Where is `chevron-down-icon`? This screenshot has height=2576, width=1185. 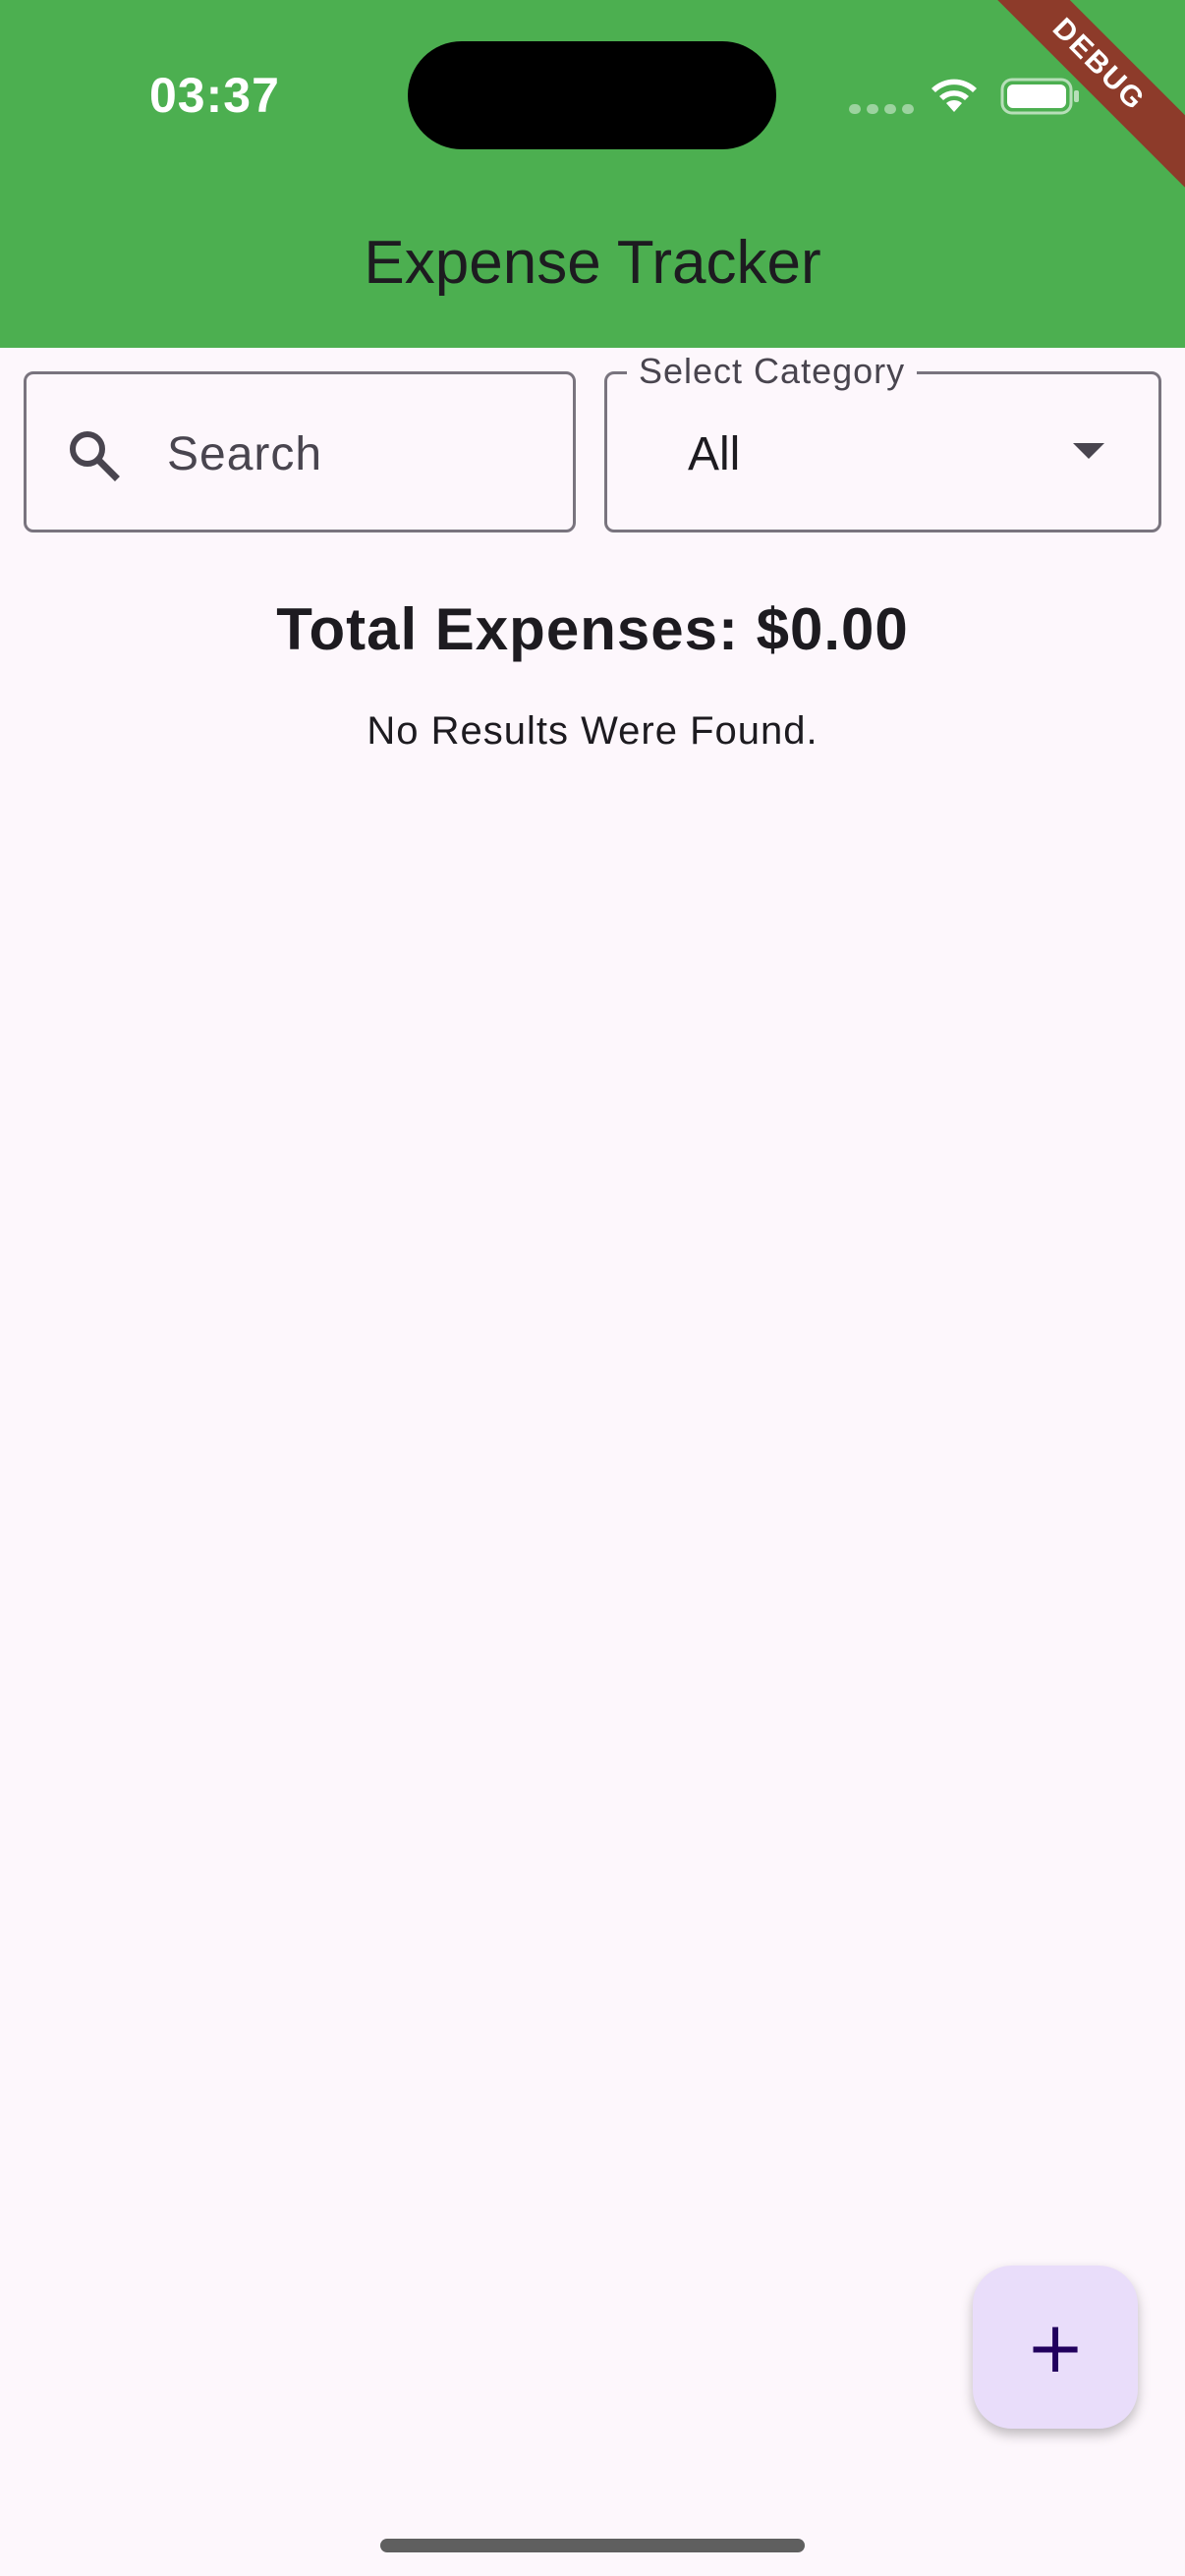 chevron-down-icon is located at coordinates (1088, 451).